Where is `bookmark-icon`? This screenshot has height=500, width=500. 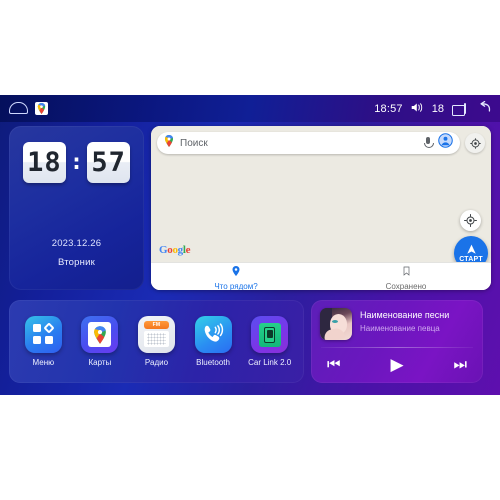 bookmark-icon is located at coordinates (406, 272).